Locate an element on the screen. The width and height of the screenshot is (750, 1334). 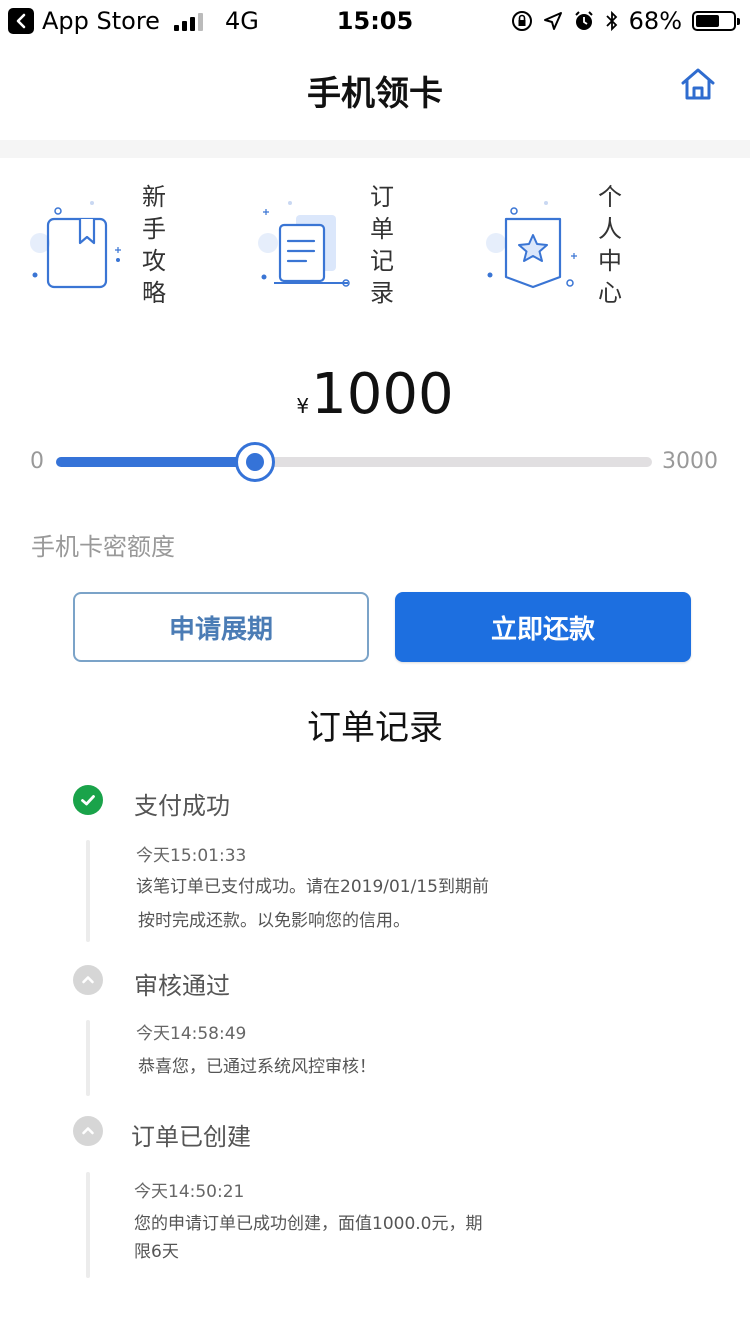
timeline-title: 审核通过 is located at coordinates (182, 986).